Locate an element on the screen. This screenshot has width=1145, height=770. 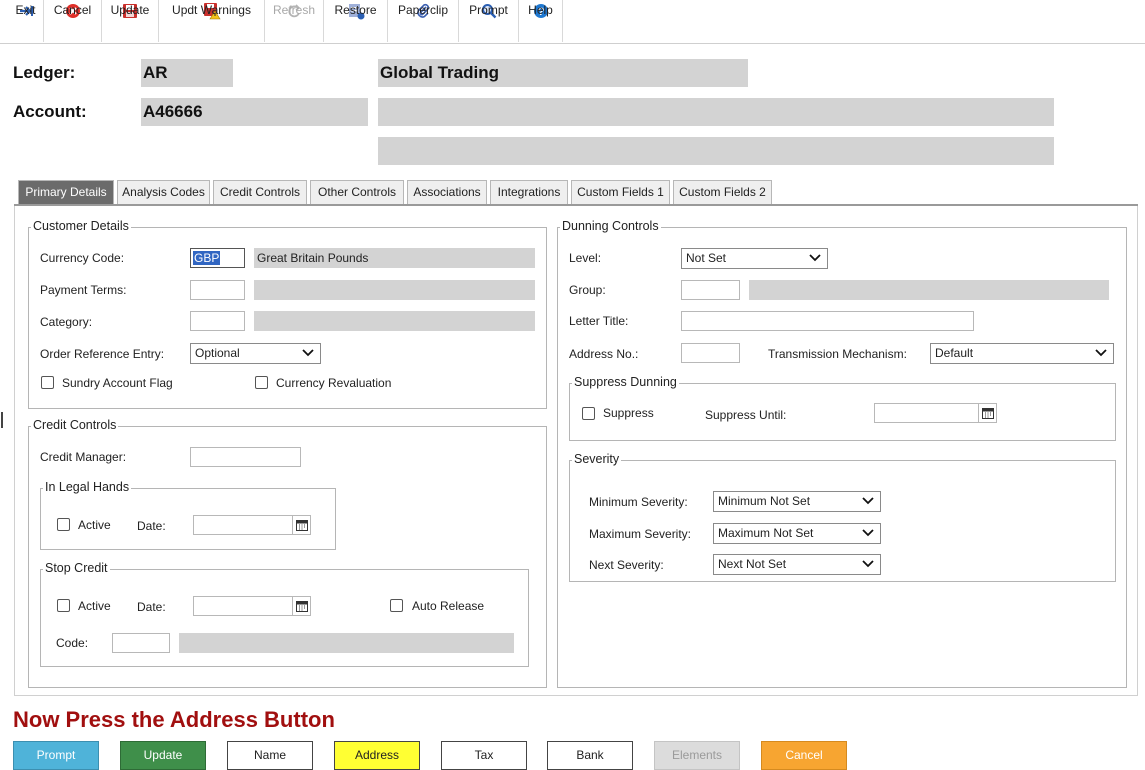
transmission-value: Default is located at coordinates (954, 353).